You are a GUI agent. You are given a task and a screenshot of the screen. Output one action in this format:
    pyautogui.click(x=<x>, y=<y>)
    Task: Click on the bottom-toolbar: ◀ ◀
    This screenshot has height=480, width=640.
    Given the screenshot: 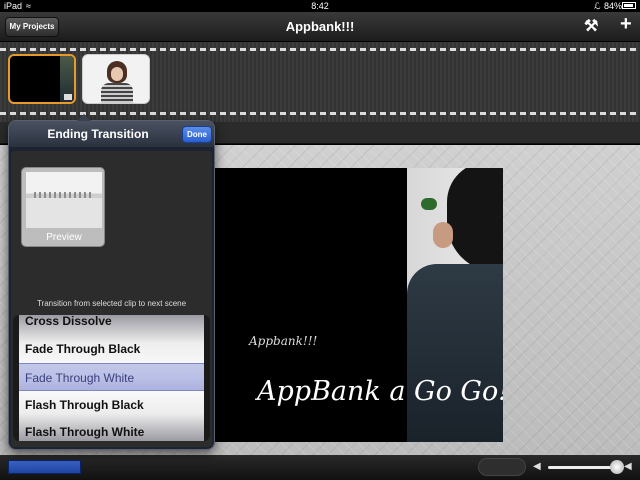 What is the action you would take?
    pyautogui.click(x=320, y=467)
    